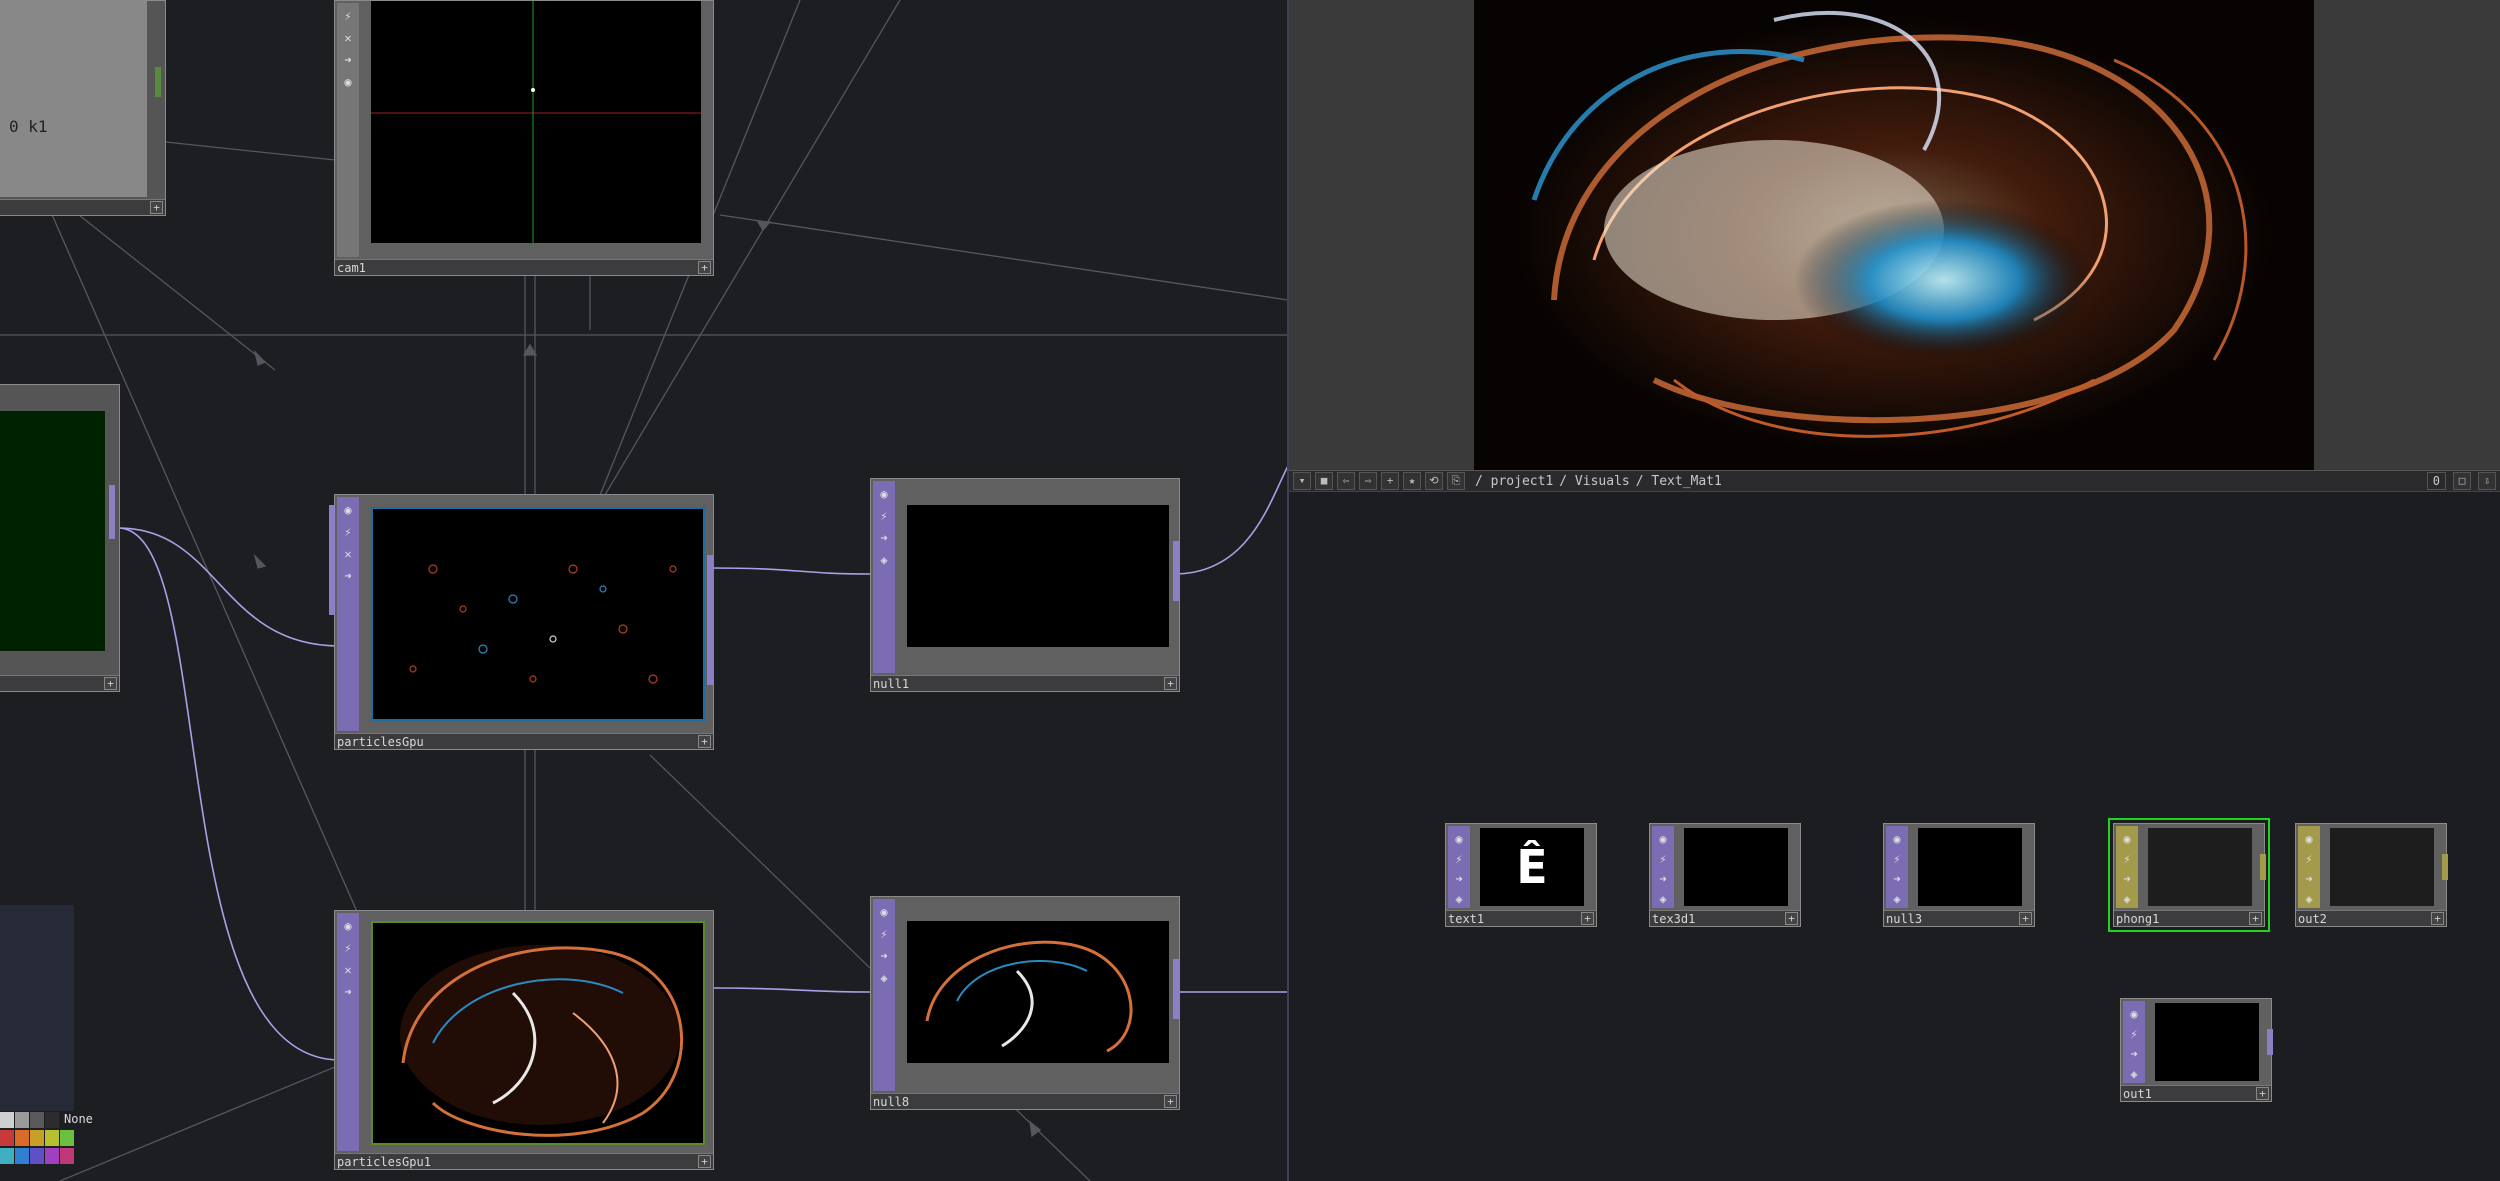 Image resolution: width=2500 pixels, height=1181 pixels. I want to click on node-tex3d1: ◉ ⚡ ➜ ◈ tex3d1 +, so click(1725, 875).